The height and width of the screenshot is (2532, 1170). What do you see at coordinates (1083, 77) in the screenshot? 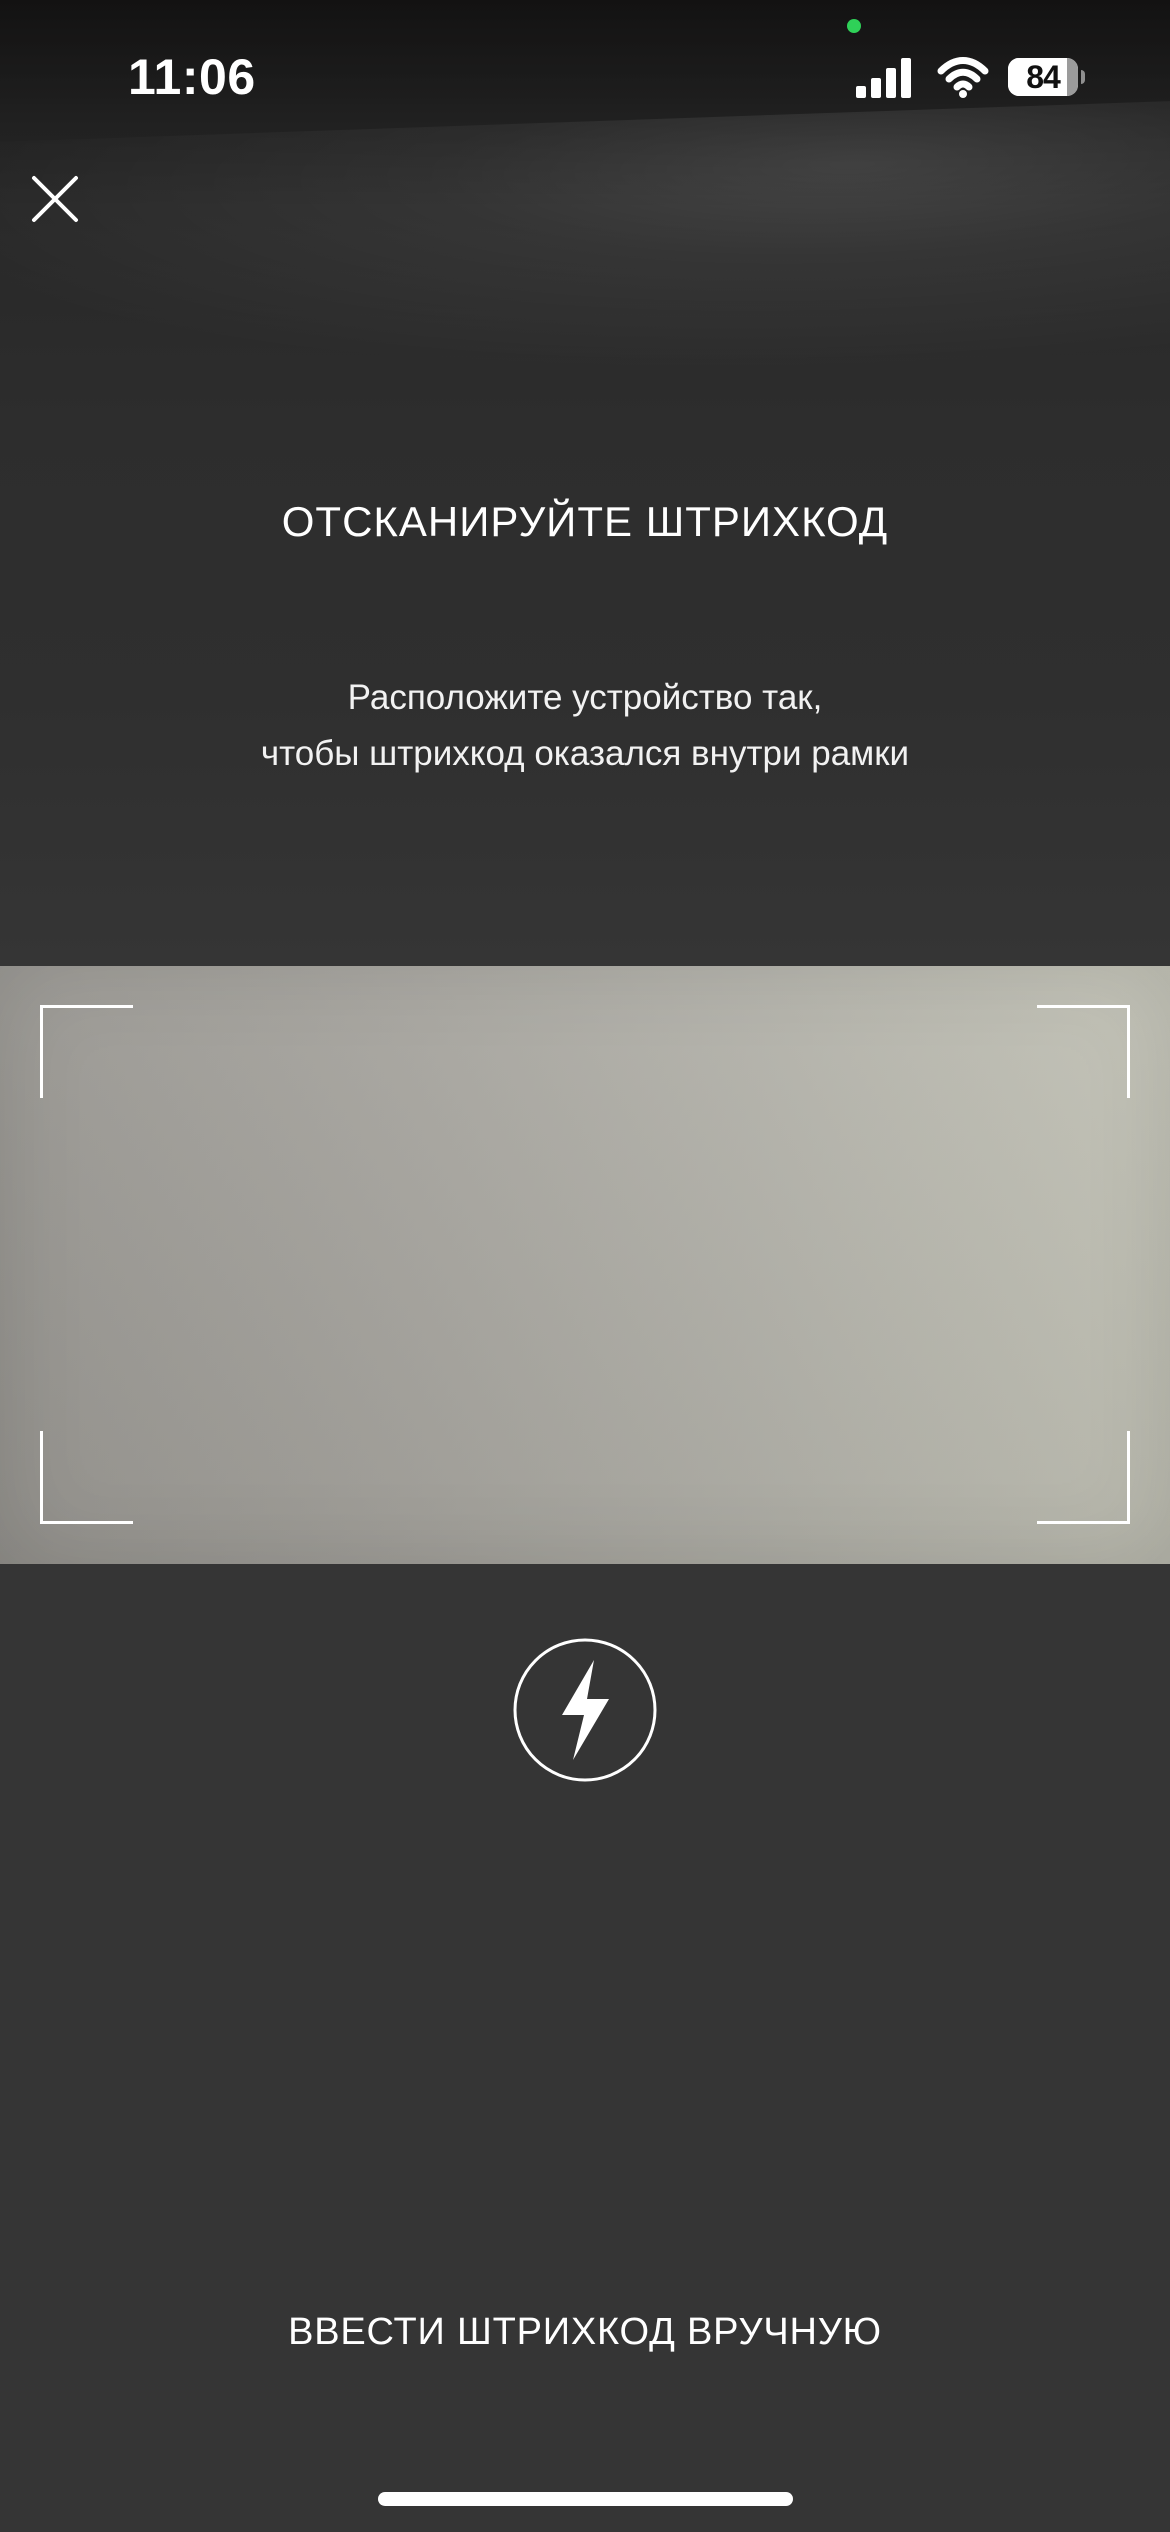
I see `battery-cap` at bounding box center [1083, 77].